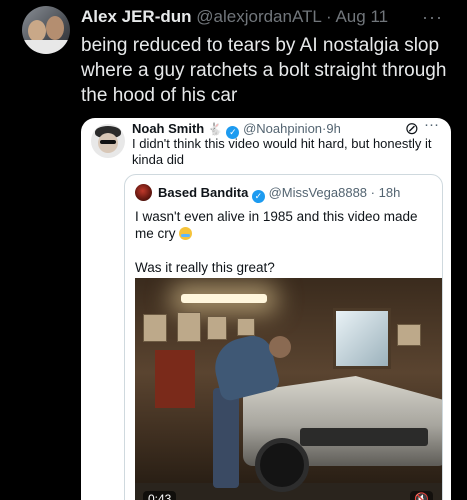 This screenshot has width=467, height=500. What do you see at coordinates (362, 338) in the screenshot?
I see `garage-window` at bounding box center [362, 338].